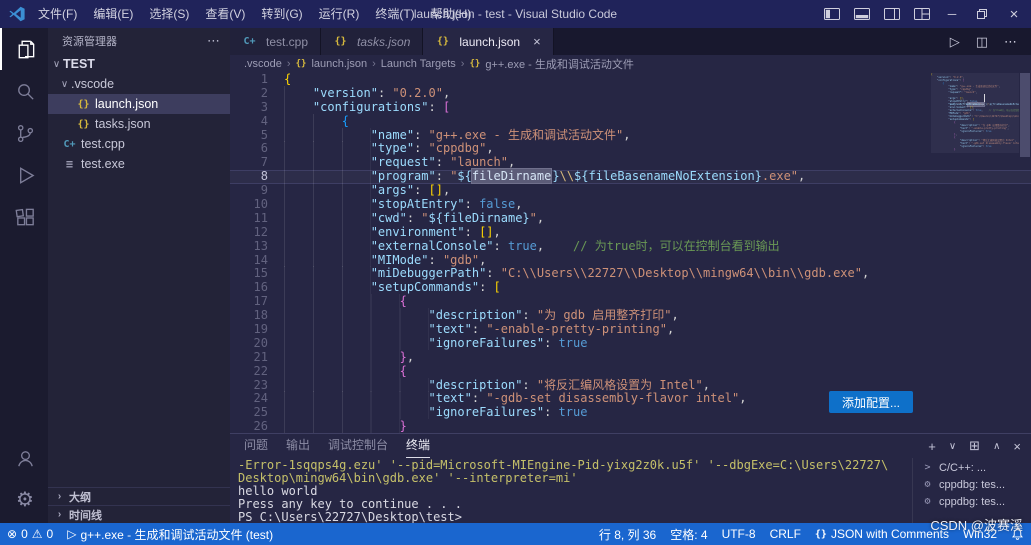 The width and height of the screenshot is (1031, 545). What do you see at coordinates (630, 260) in the screenshot?
I see `code-line: 14 "MIMode": "gdb",` at bounding box center [630, 260].